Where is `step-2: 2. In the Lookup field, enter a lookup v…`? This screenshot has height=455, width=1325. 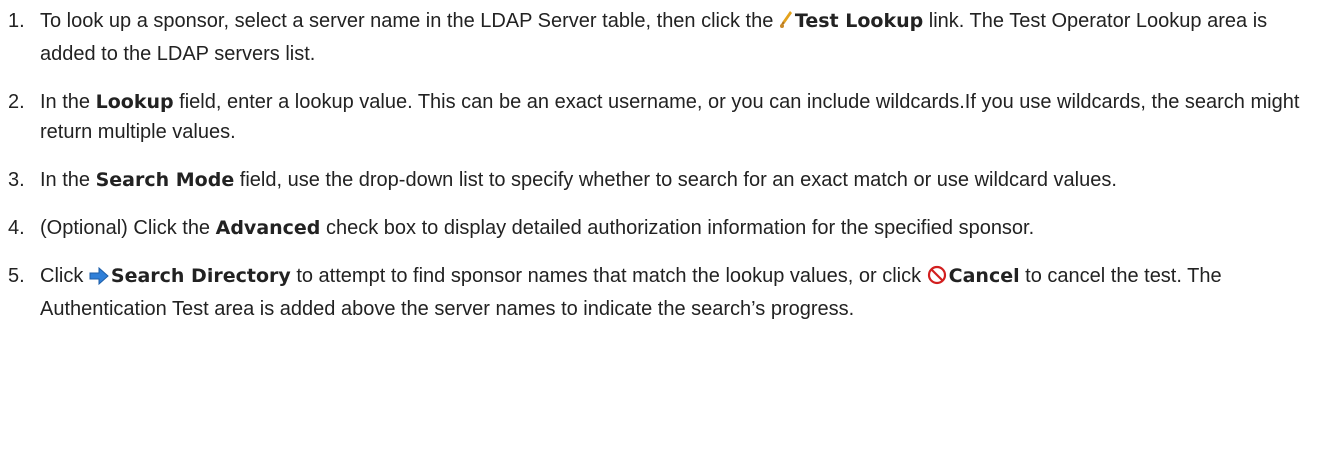
step-2: 2. In the Lookup field, enter a lookup v… is located at coordinates (662, 117).